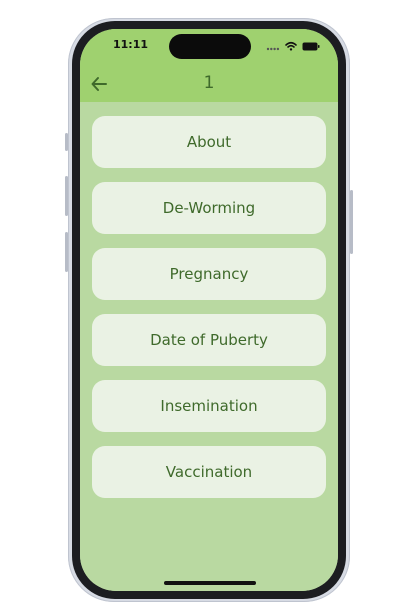 The image size is (407, 613). I want to click on power-button, so click(351, 222).